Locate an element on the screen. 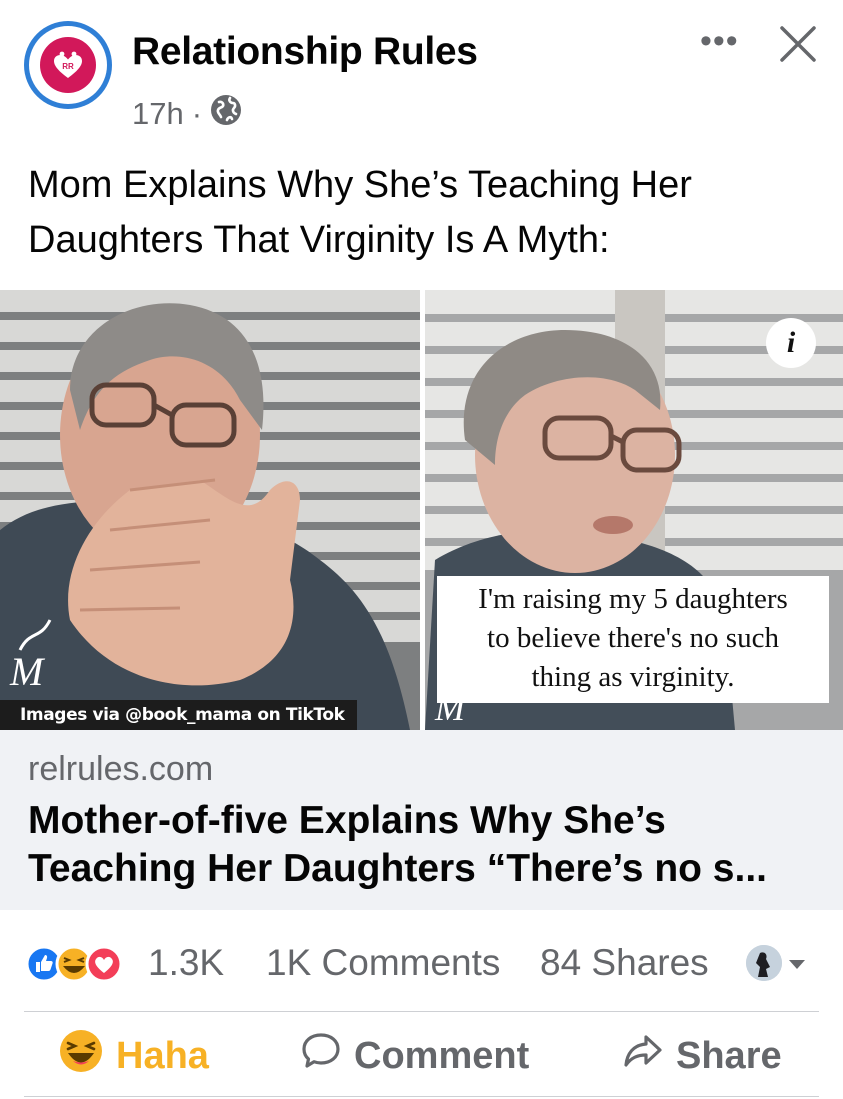  haha-label: Haha is located at coordinates (162, 1055).